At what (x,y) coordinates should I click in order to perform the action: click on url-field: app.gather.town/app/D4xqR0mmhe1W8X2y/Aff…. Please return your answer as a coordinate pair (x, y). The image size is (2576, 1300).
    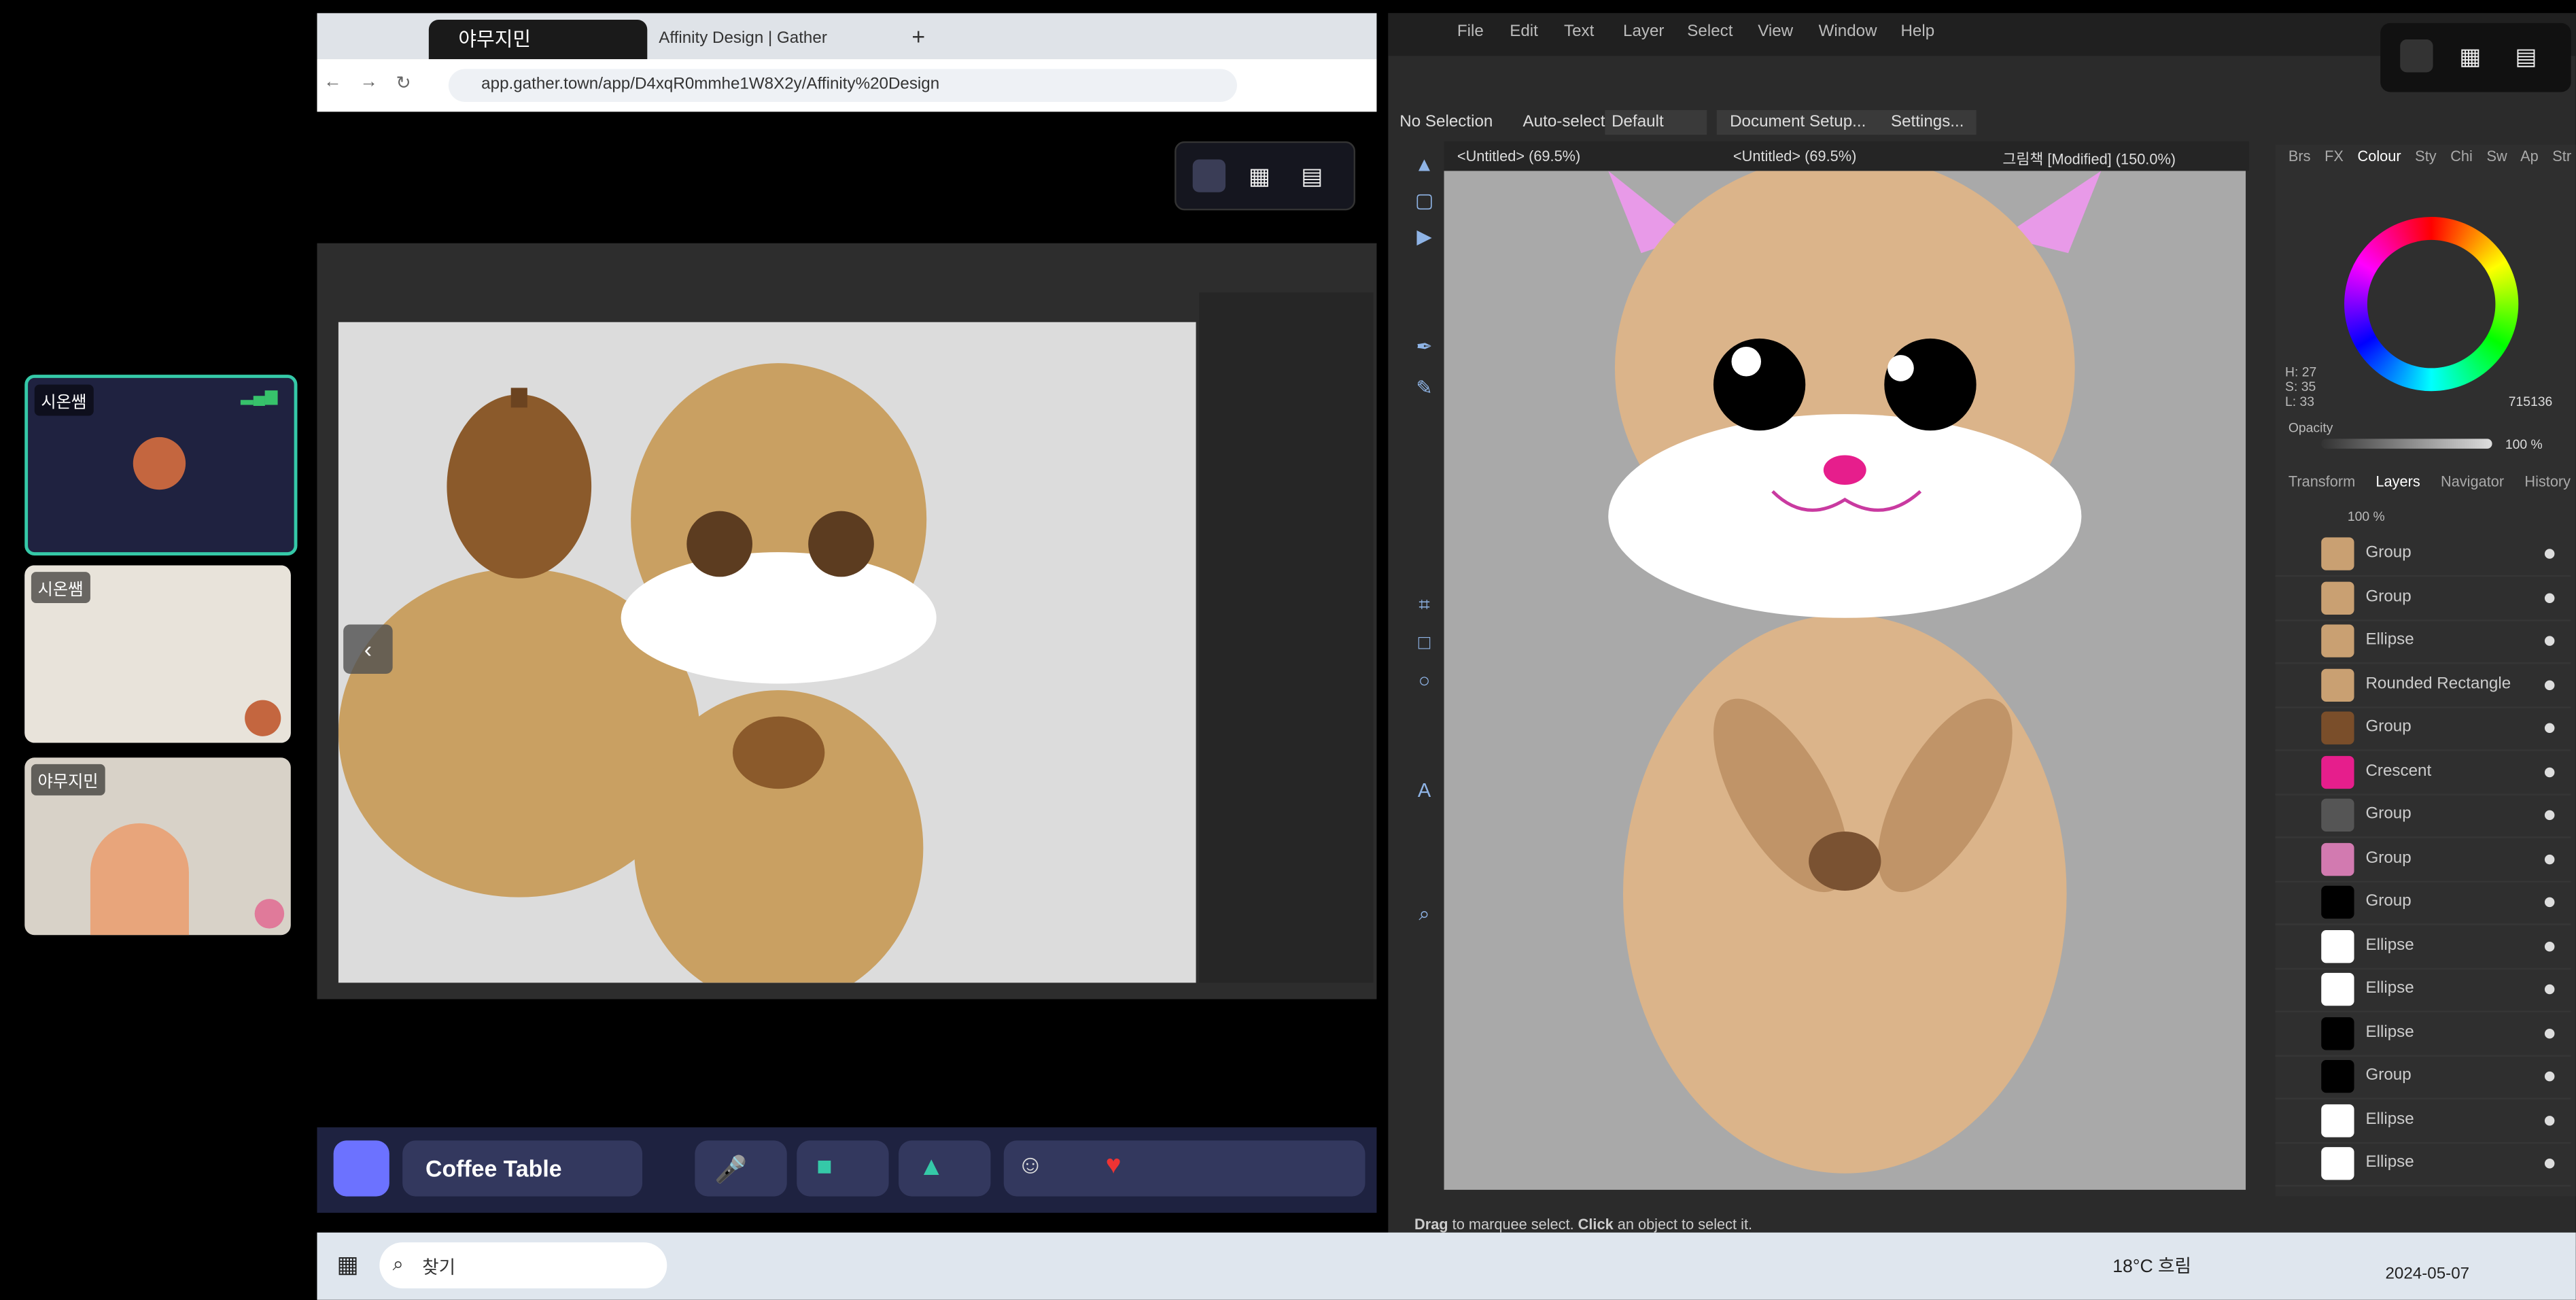
    Looking at the image, I should click on (843, 85).